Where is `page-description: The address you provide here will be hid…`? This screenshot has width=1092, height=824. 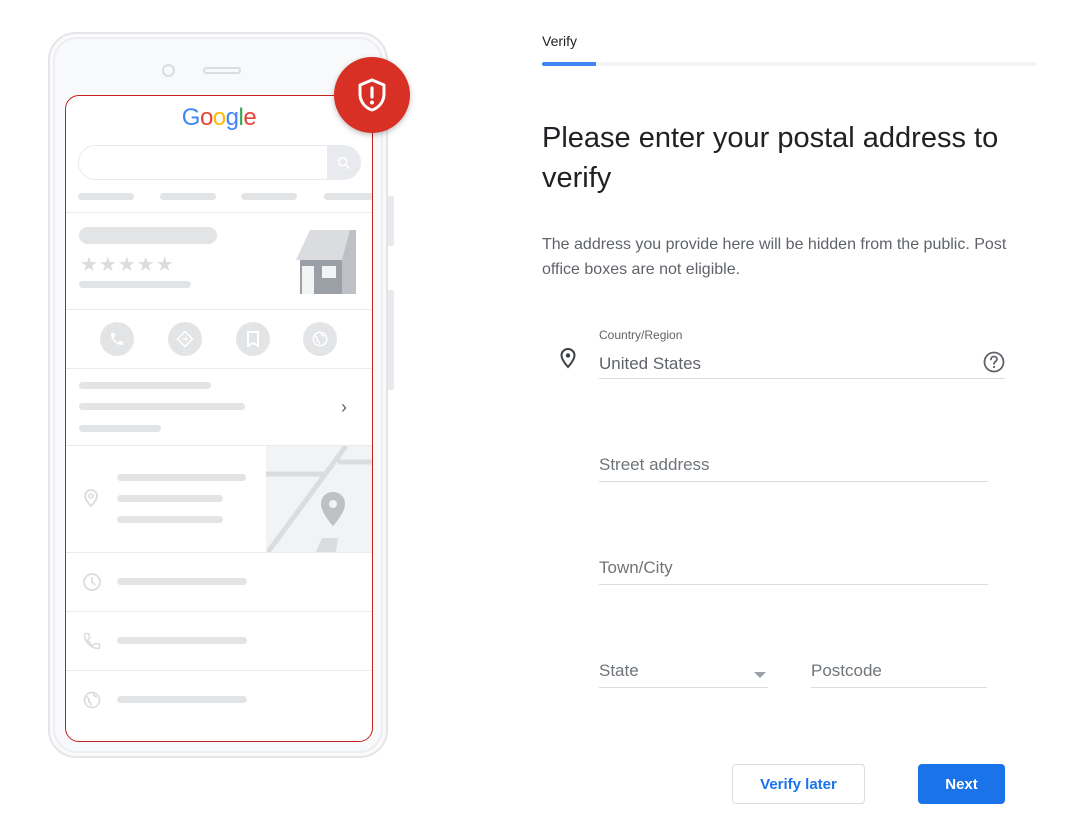 page-description: The address you provide here will be hid… is located at coordinates (774, 257).